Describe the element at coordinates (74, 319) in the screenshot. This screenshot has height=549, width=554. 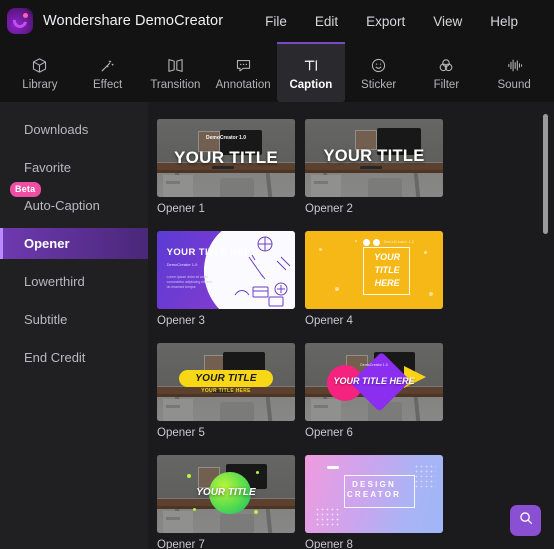
I see `sidebar-item-subtitle: Subtitle` at that location.